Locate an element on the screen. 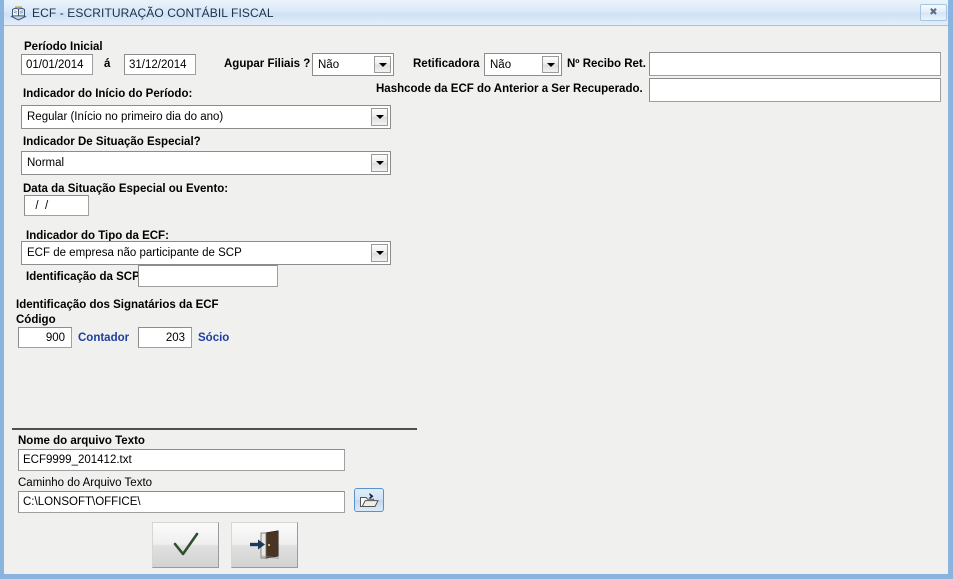  file-name-input is located at coordinates (181, 460).